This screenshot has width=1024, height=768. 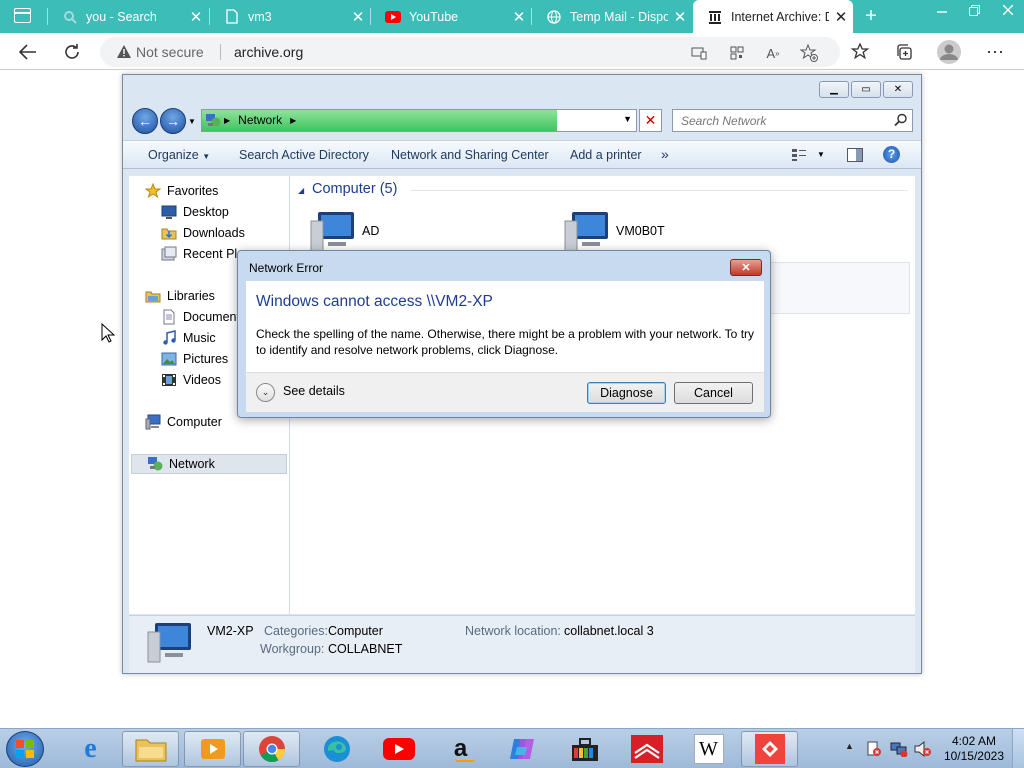 What do you see at coordinates (128, 16) in the screenshot?
I see `tab-search: you - Search ✕` at bounding box center [128, 16].